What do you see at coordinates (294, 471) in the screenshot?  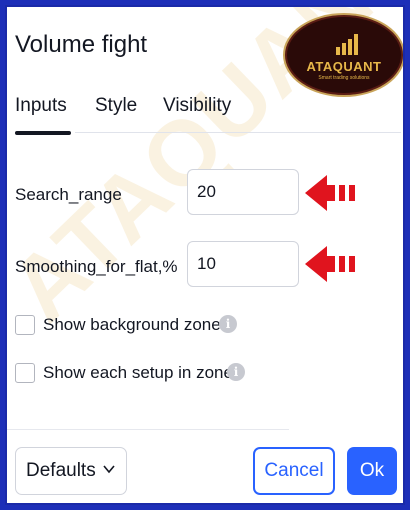 I see `cancel-button: Cancel` at bounding box center [294, 471].